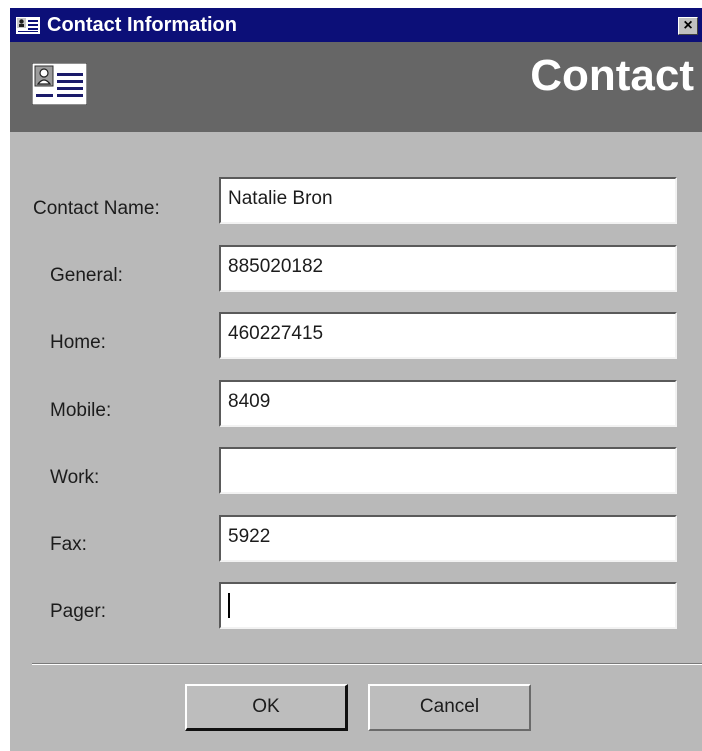 This screenshot has width=702, height=751. What do you see at coordinates (448, 538) in the screenshot?
I see `fax-field: 5922` at bounding box center [448, 538].